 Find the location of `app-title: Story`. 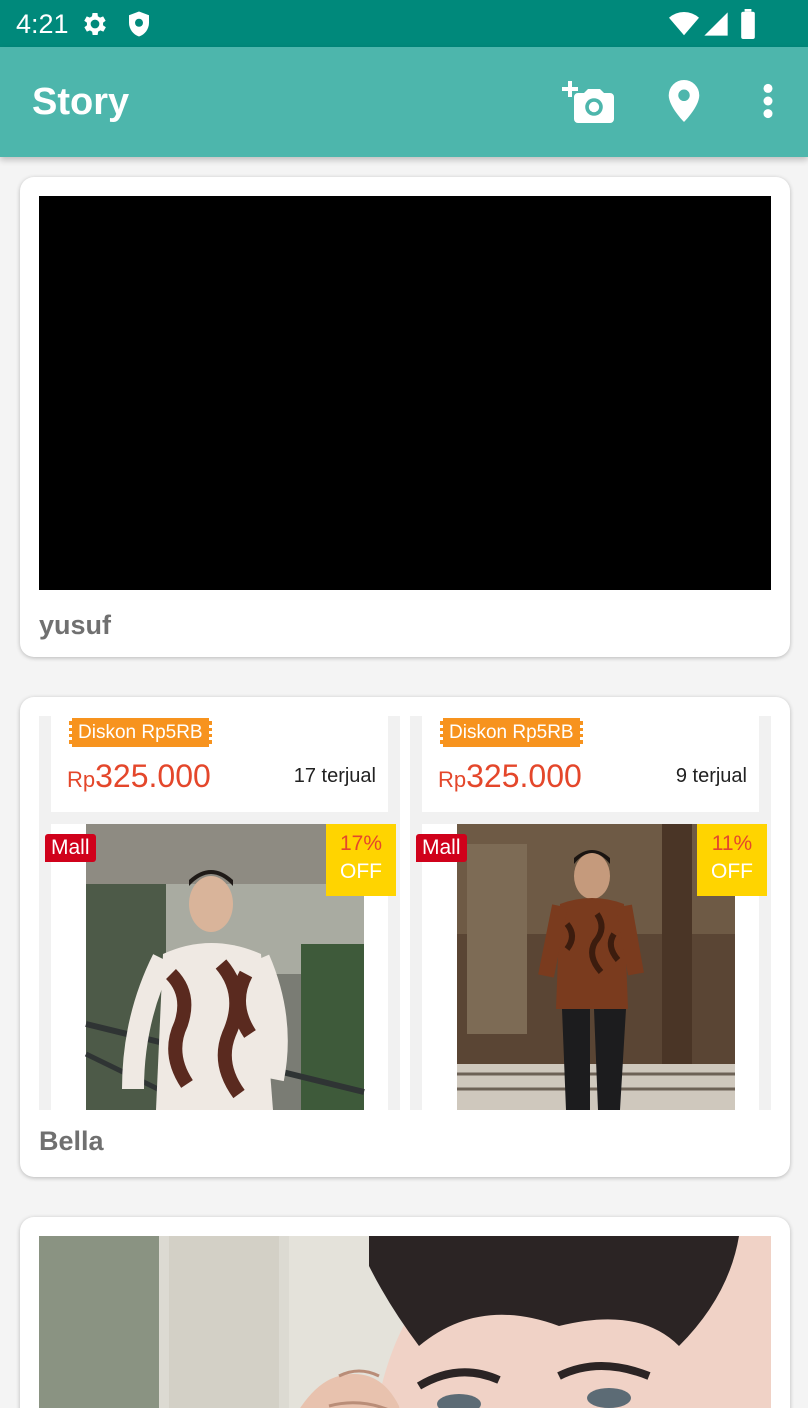

app-title: Story is located at coordinates (81, 102).